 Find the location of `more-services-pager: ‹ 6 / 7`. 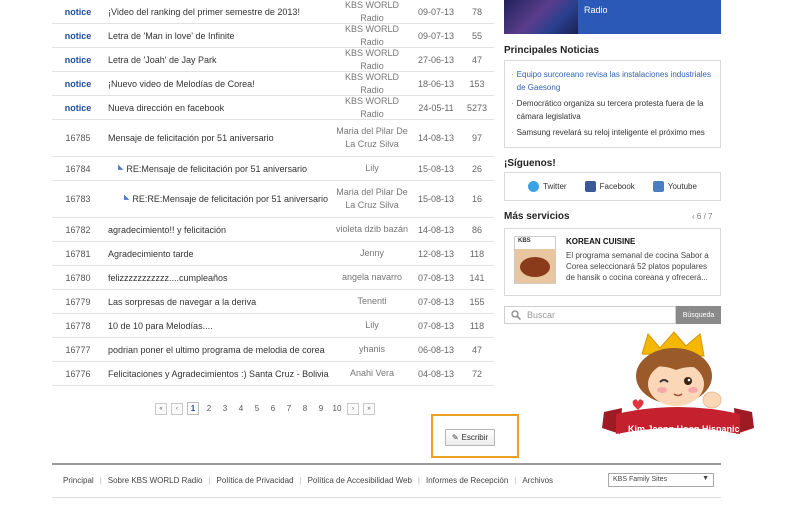

more-services-pager: ‹ 6 / 7 is located at coordinates (702, 216).